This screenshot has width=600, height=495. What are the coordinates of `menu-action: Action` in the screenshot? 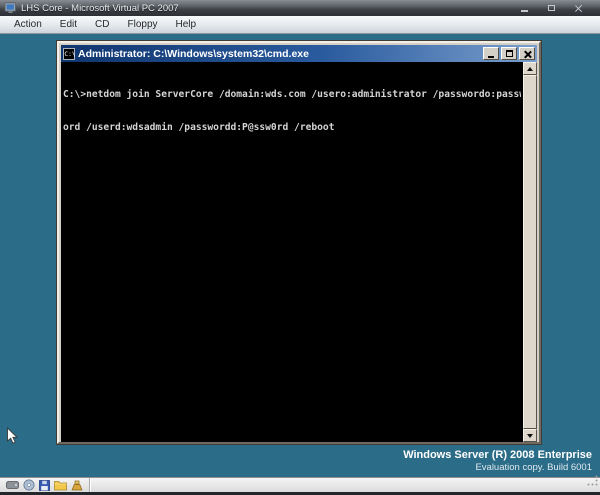 It's located at (28, 24).